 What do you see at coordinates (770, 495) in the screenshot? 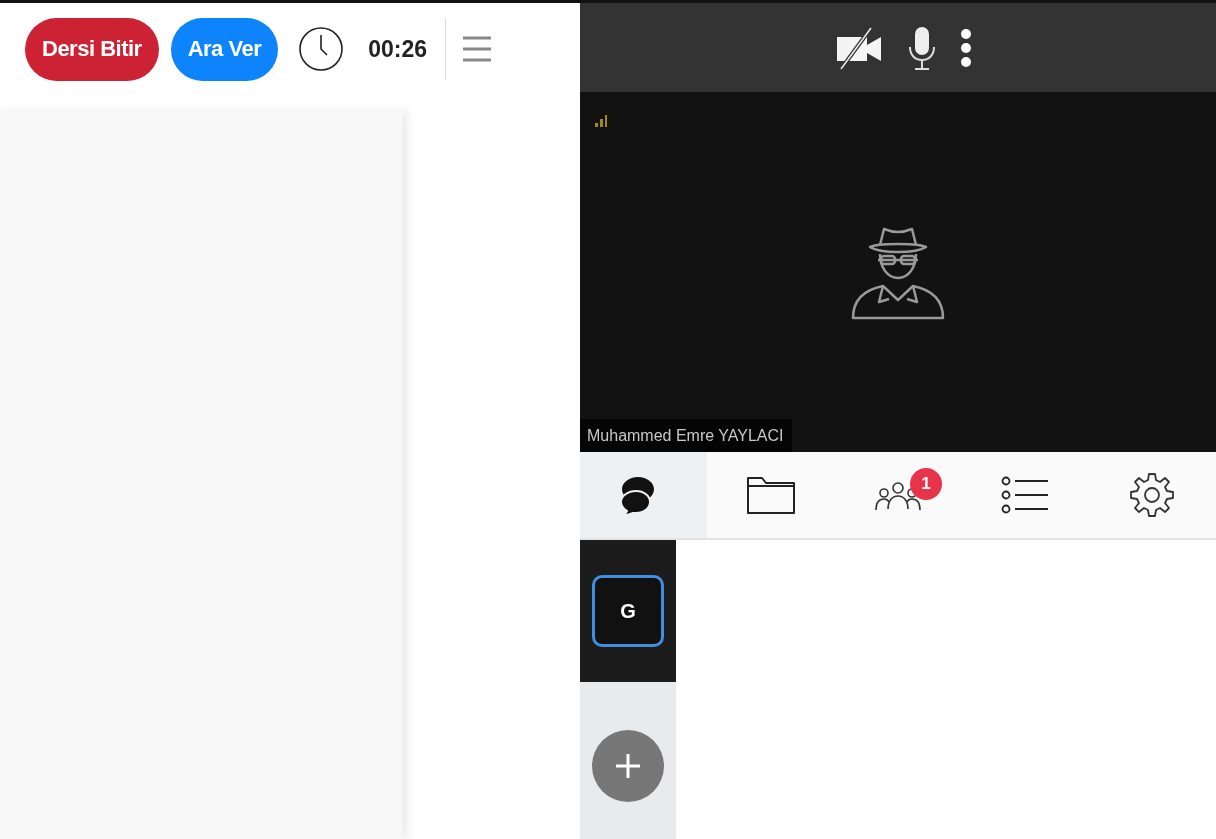
I see `folder-icon` at bounding box center [770, 495].